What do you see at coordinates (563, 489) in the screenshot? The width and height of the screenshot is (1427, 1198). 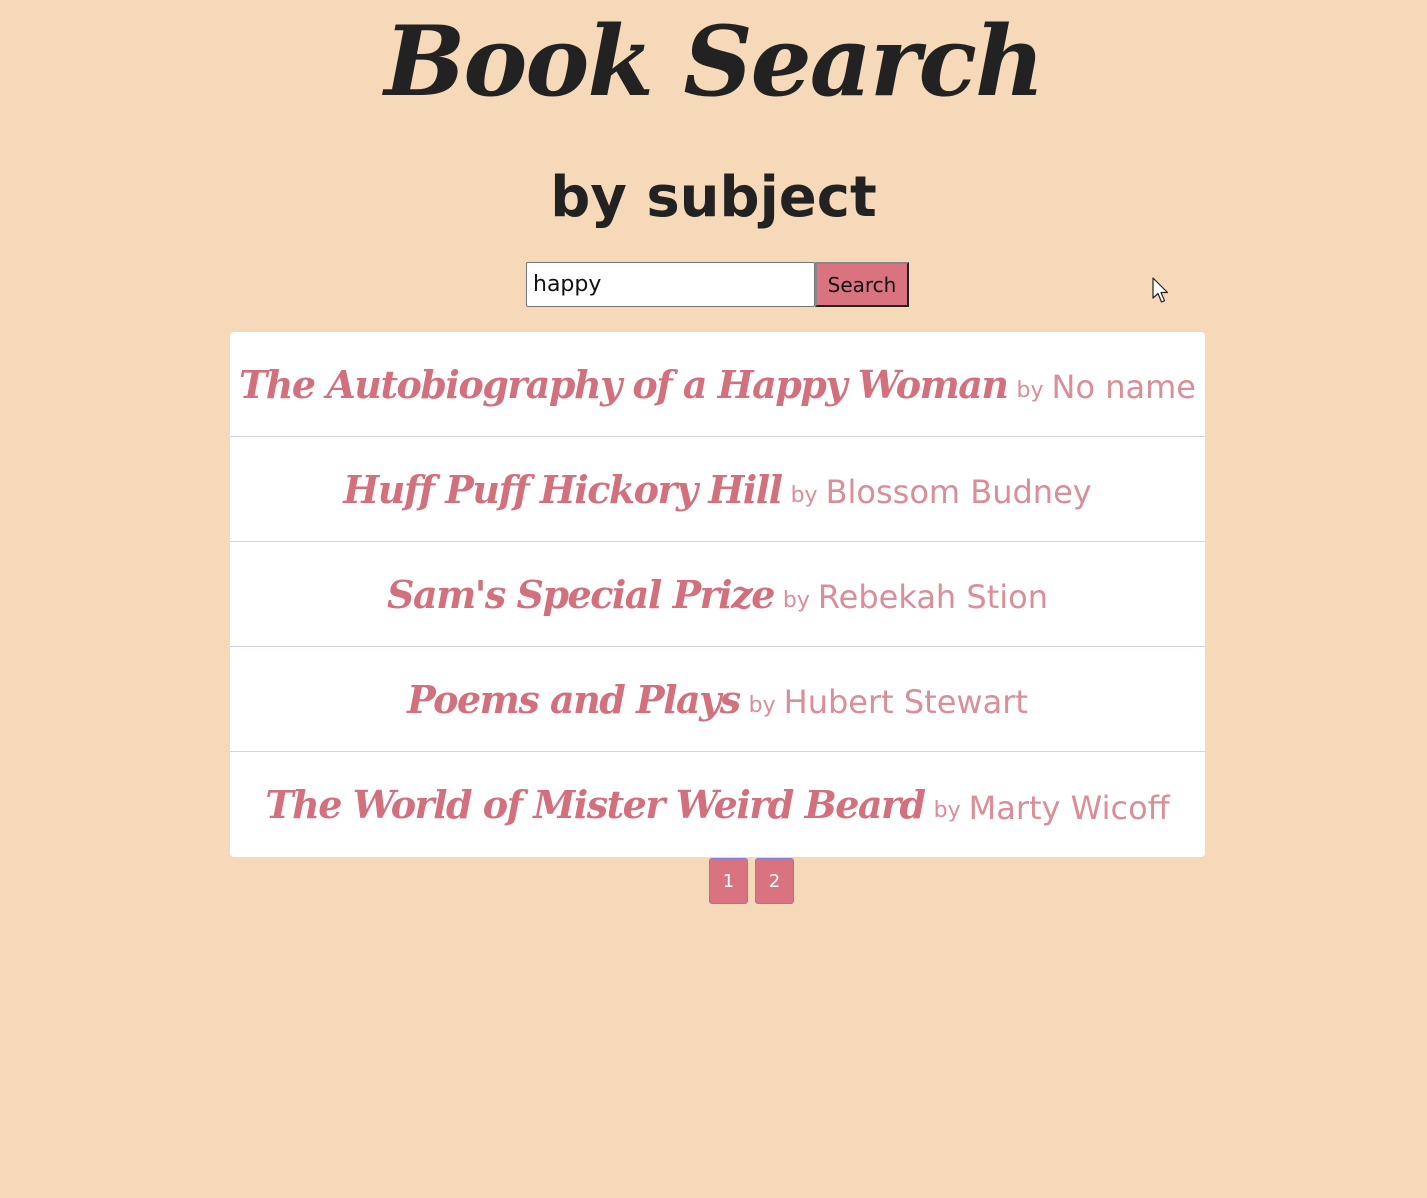 I see `book-title: Huff Puff Hickory Hill` at bounding box center [563, 489].